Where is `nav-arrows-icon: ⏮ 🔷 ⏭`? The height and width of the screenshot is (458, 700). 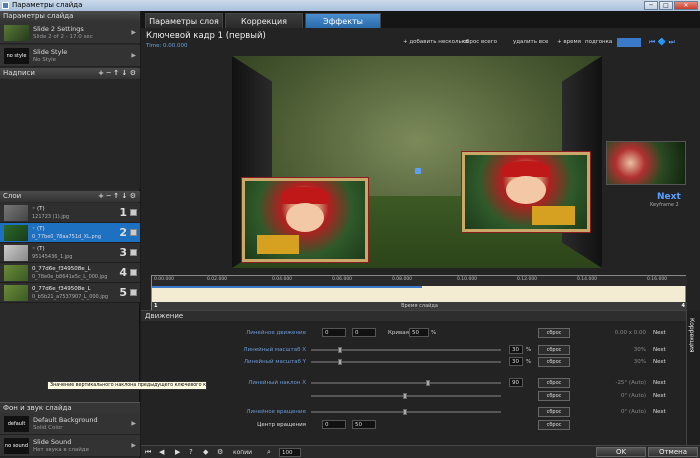 nav-arrows-icon: ⏮ 🔷 ⏭ is located at coordinates (662, 42).